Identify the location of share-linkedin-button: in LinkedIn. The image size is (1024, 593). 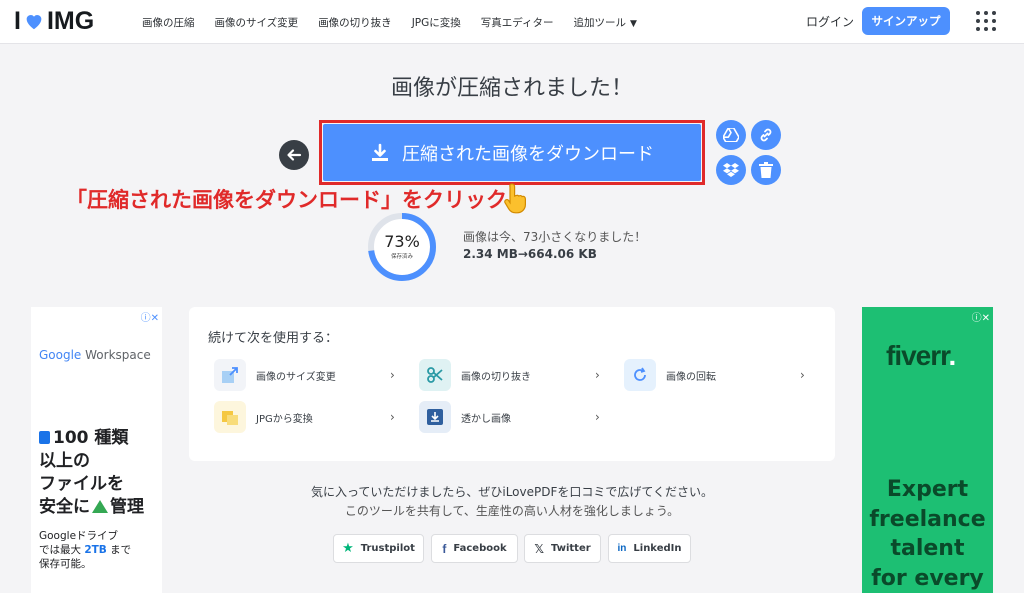
(649, 548).